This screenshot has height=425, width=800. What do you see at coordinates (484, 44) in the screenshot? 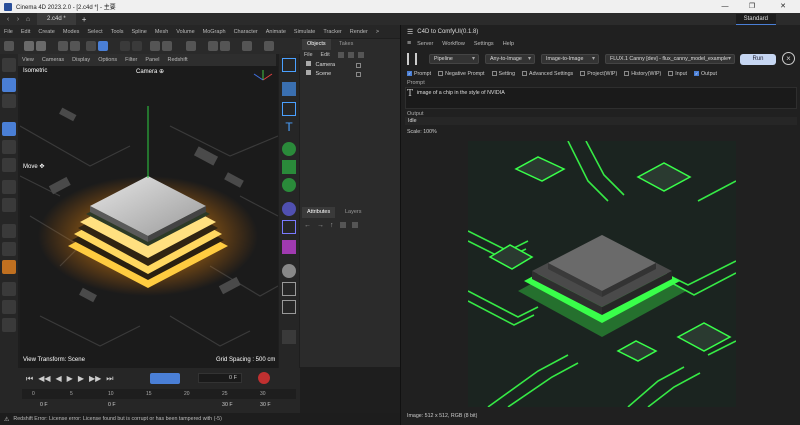
I see `comfy-menu-settings: Settings` at bounding box center [484, 44].